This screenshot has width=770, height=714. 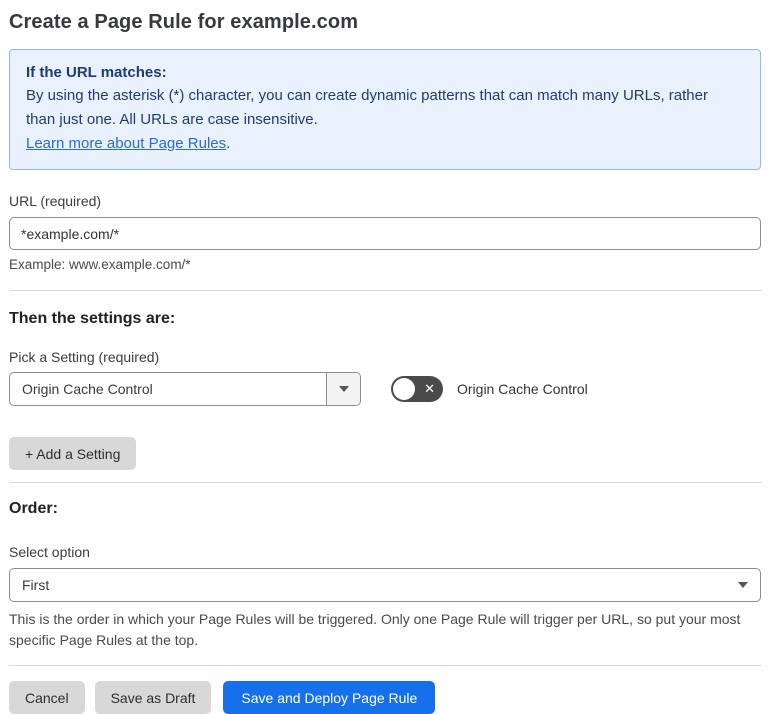 I want to click on setting-select-caret-button, so click(x=343, y=389).